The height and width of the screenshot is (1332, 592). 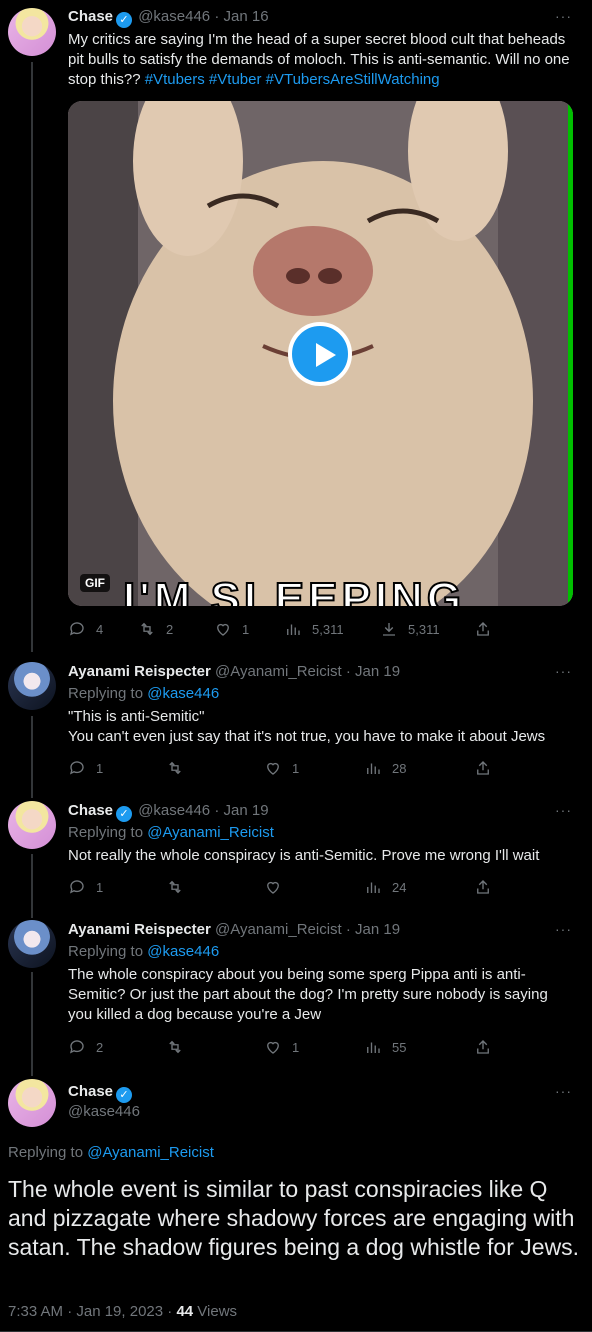 I want to click on views-button: 24, so click(x=385, y=887).